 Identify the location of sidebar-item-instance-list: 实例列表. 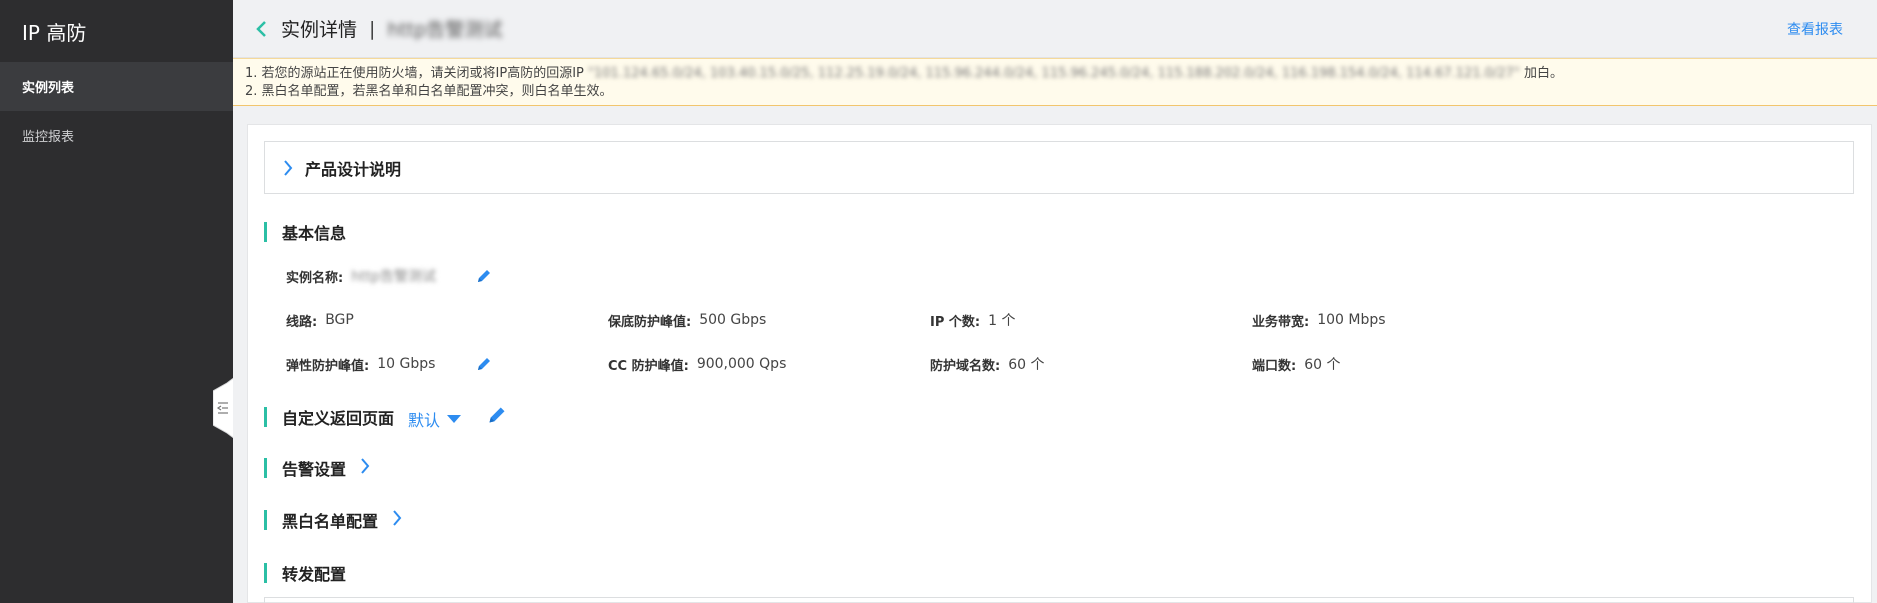
(116, 86).